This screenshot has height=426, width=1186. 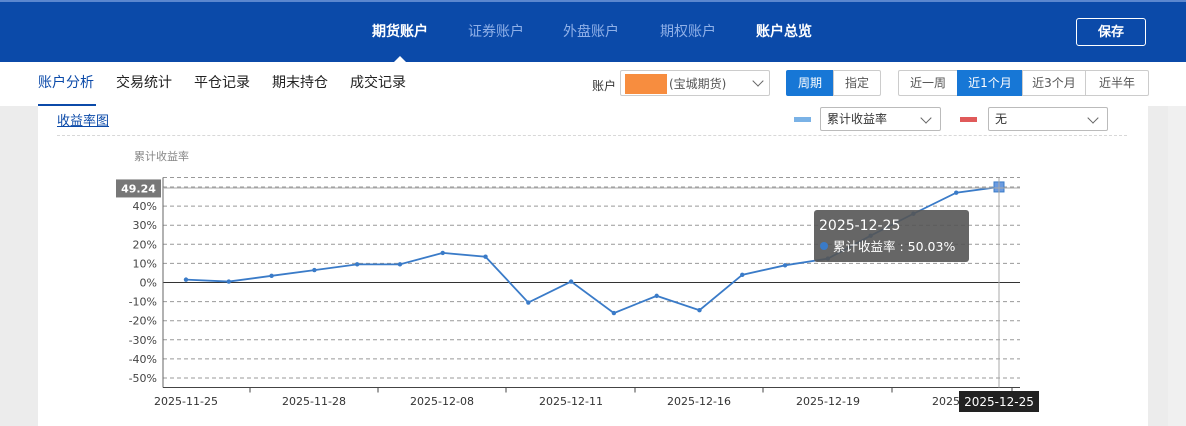 What do you see at coordinates (894, 246) in the screenshot?
I see `tooltip-value: 累计收益率 : 50.03%` at bounding box center [894, 246].